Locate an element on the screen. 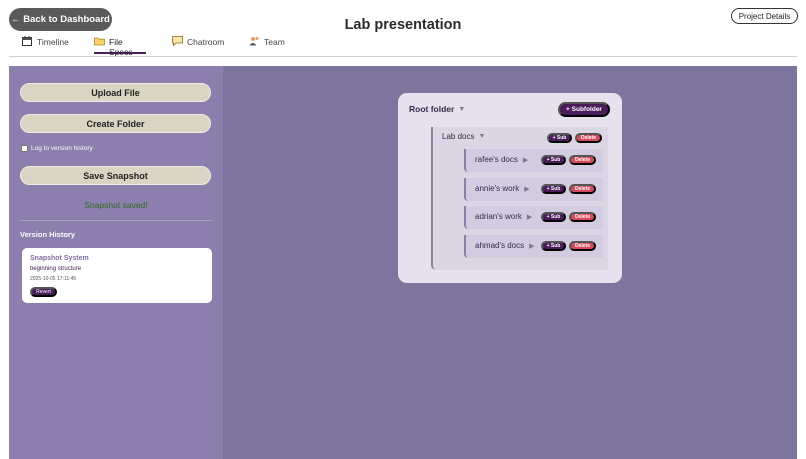 This screenshot has height=459, width=806. folder-label: adrian's work is located at coordinates (498, 216).